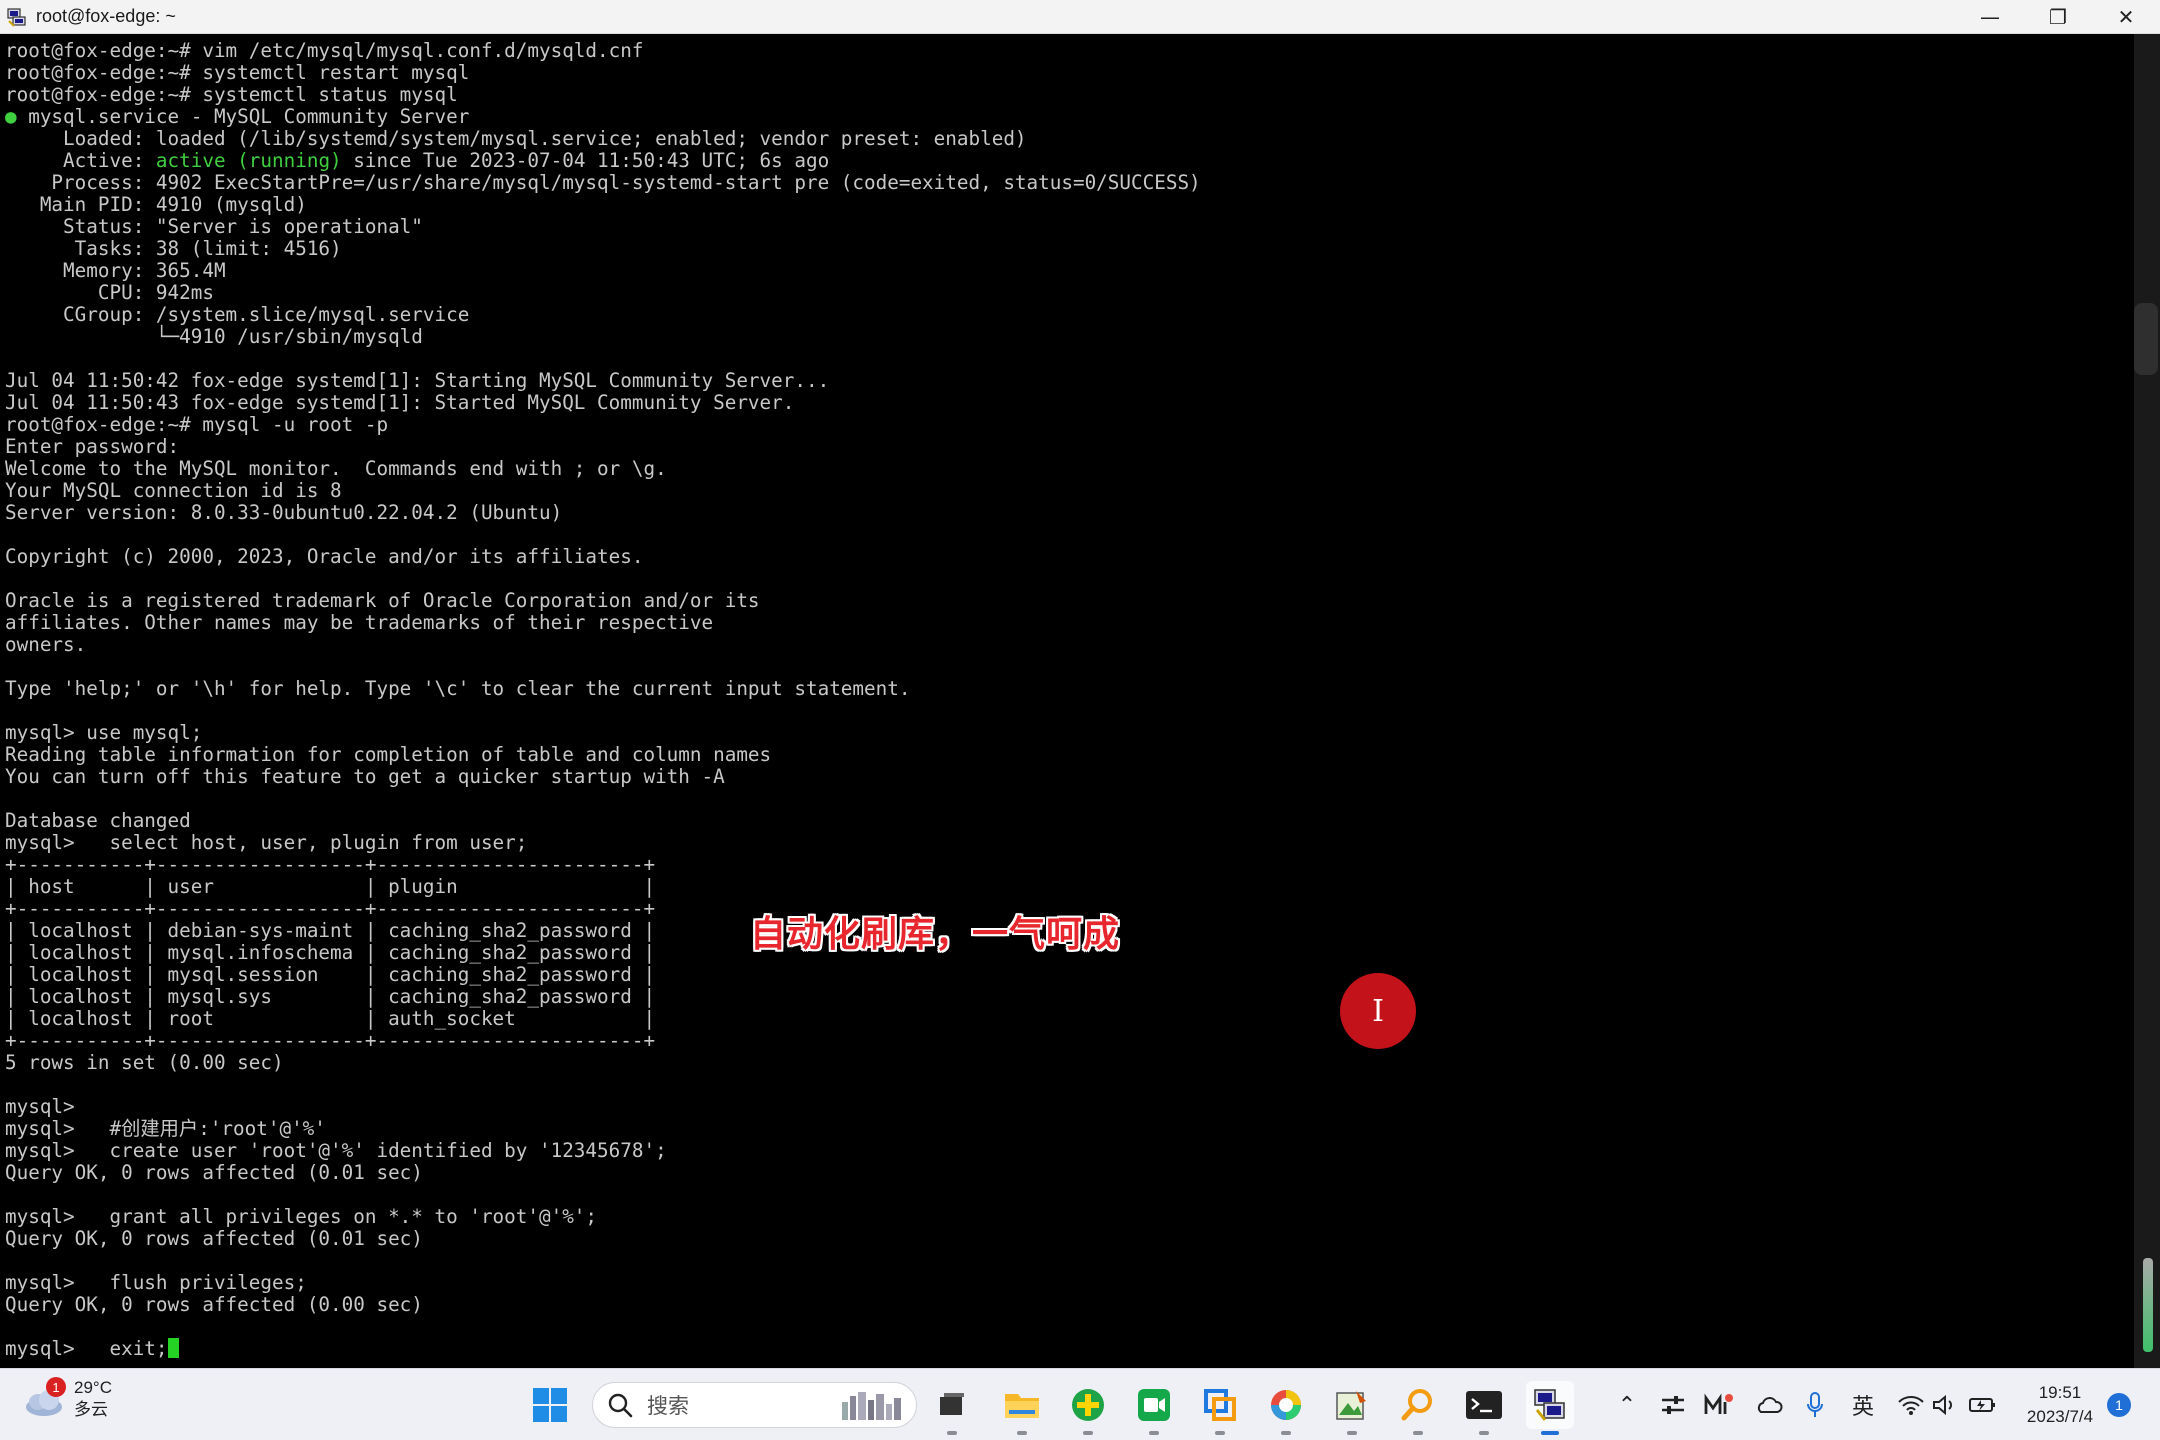  I want to click on tray-overflow-button: ⌃, so click(1627, 1405).